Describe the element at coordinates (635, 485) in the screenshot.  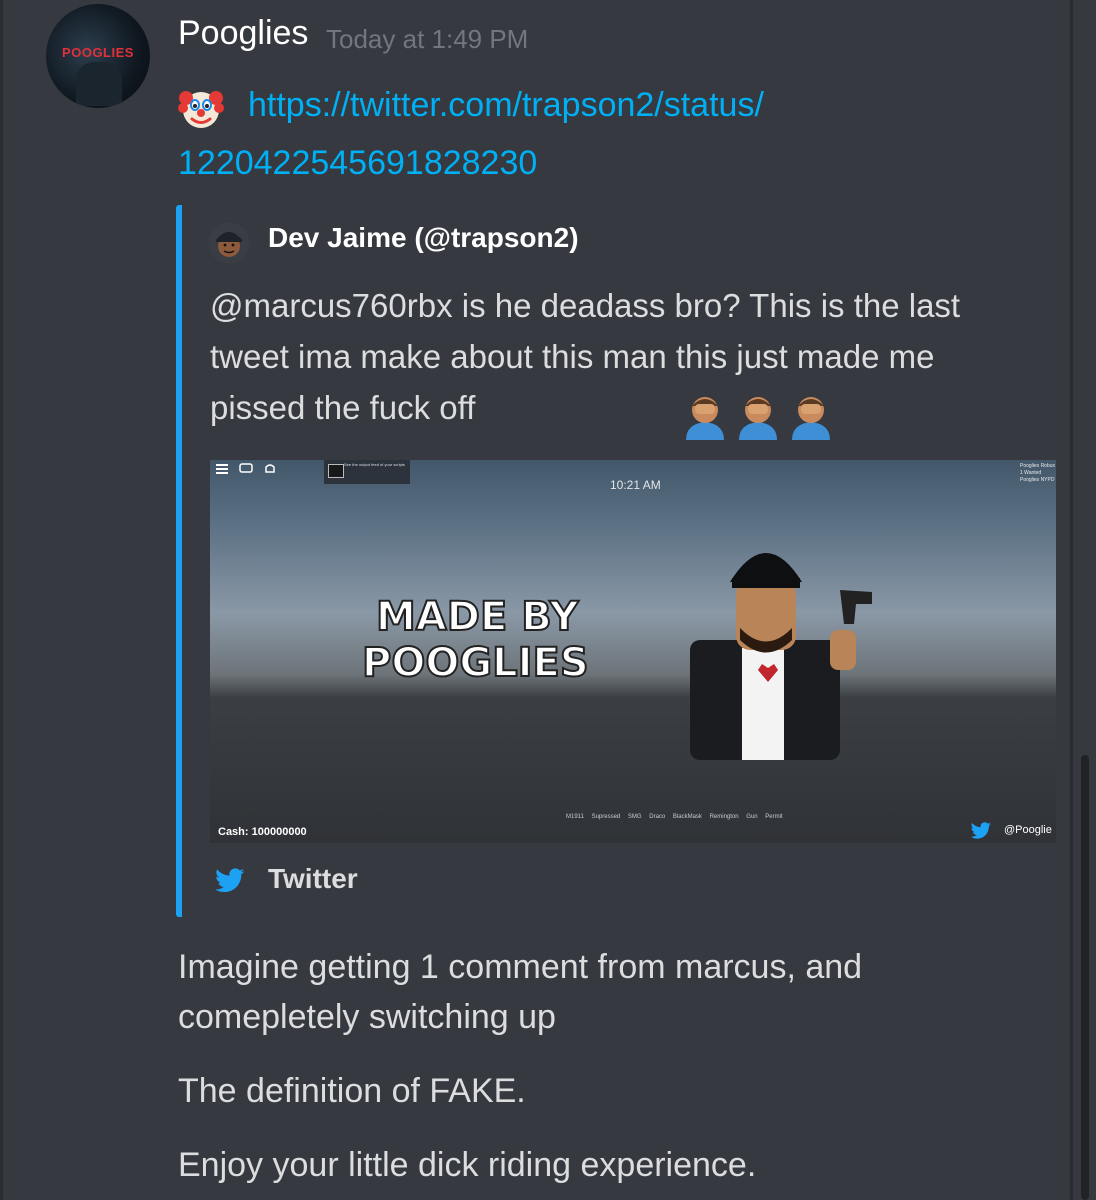
I see `game-clock: 10:21 AM` at that location.